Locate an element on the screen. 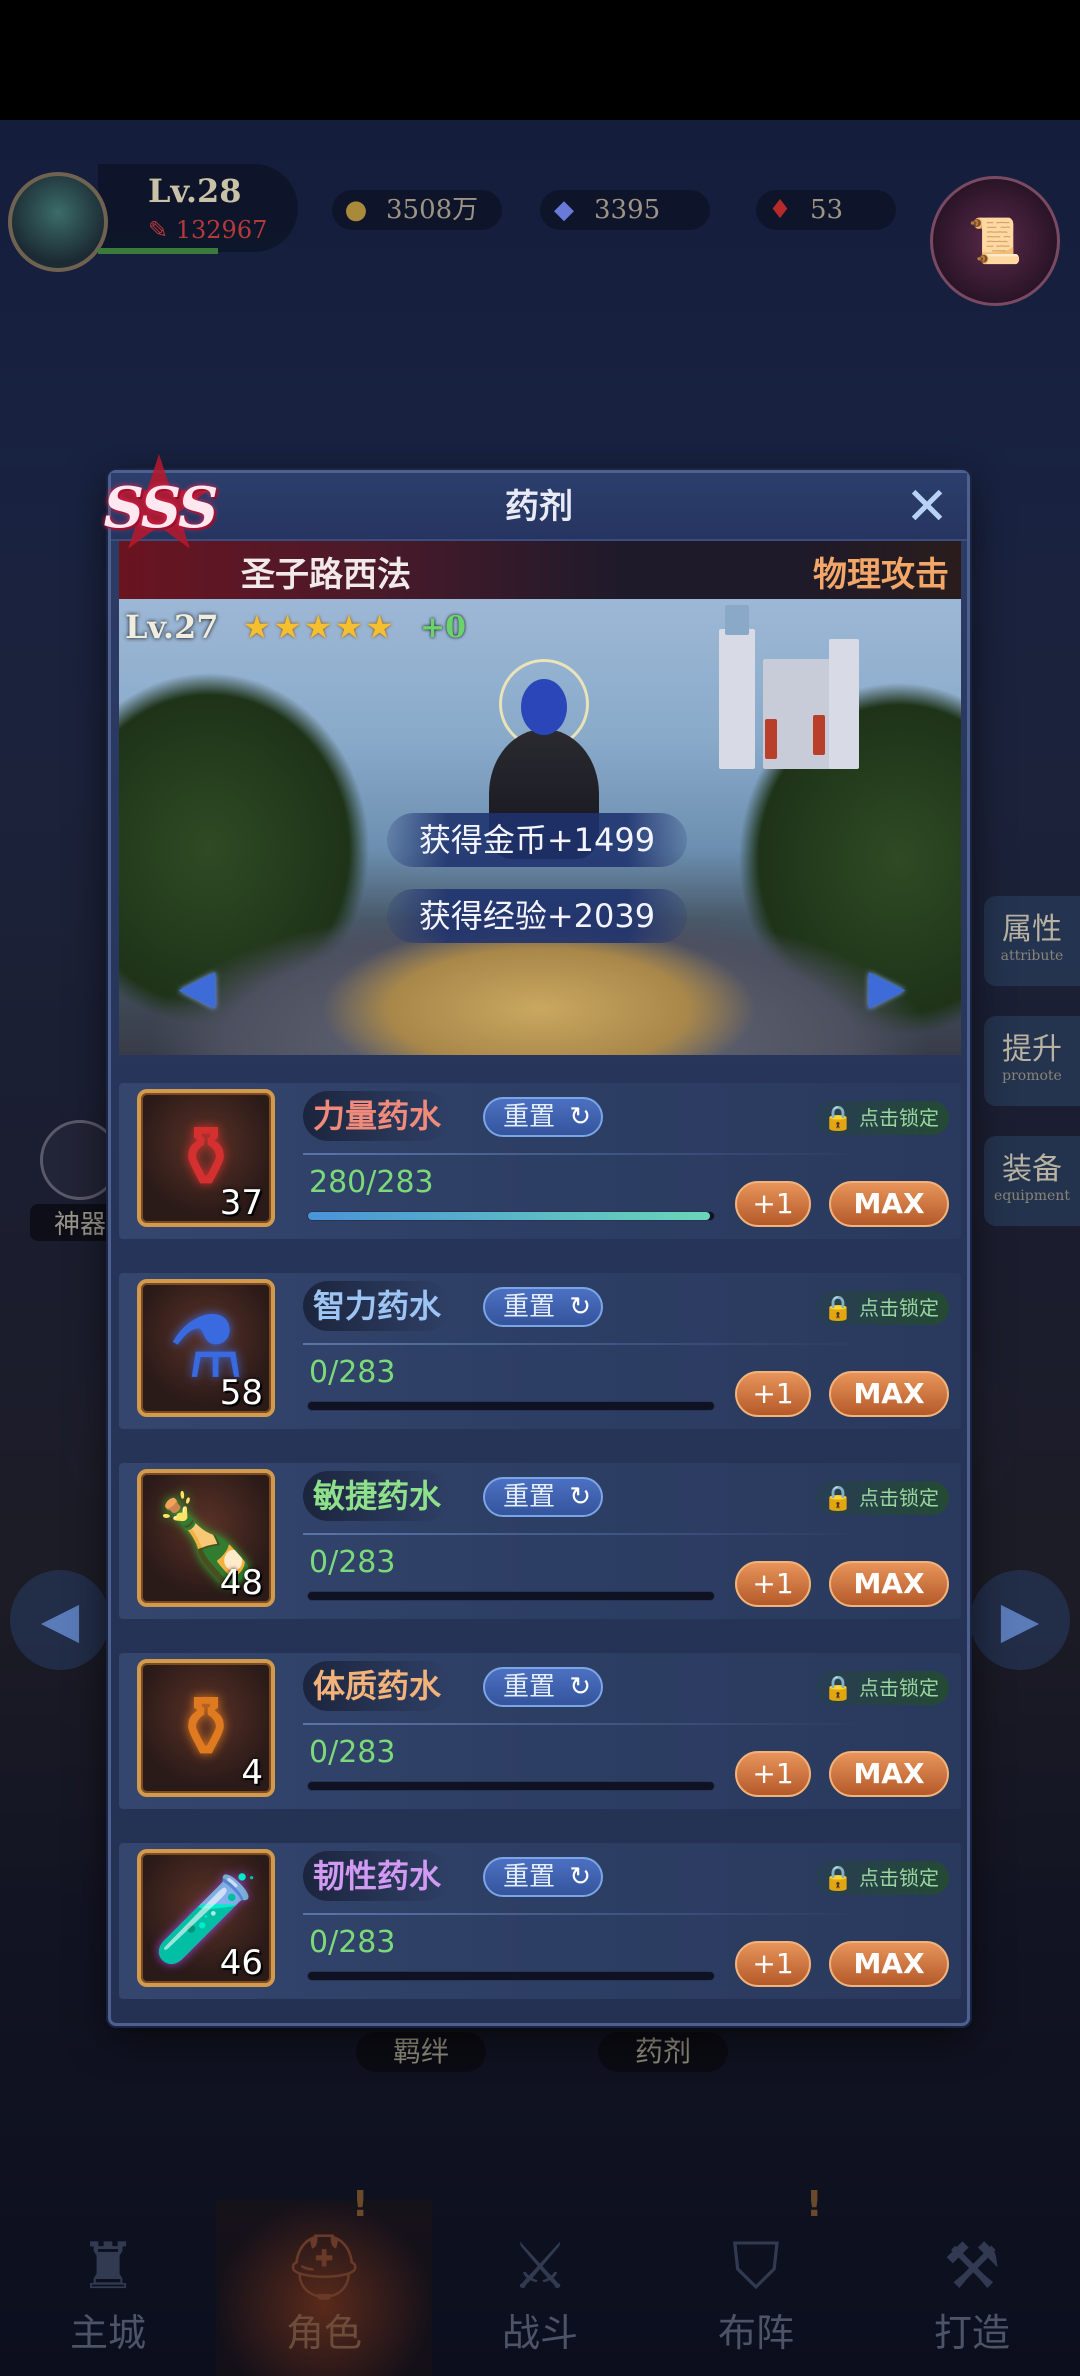  potion-row: ⚱ 37 力量药水 重置 ↻ 🔒 点击锁定 280/283 +1 MAX is located at coordinates (540, 1161).